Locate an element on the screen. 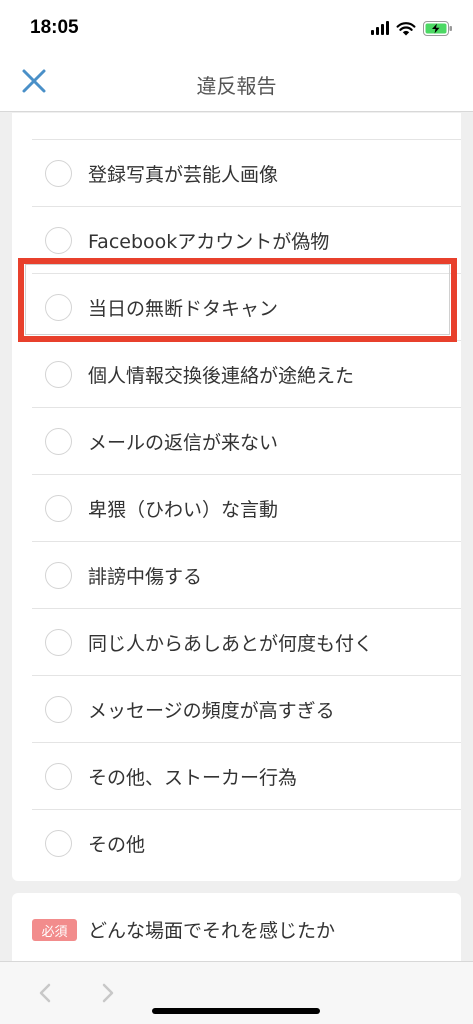 This screenshot has height=1024, width=473. option-label: 登録写真が芸能人画像 is located at coordinates (183, 174).